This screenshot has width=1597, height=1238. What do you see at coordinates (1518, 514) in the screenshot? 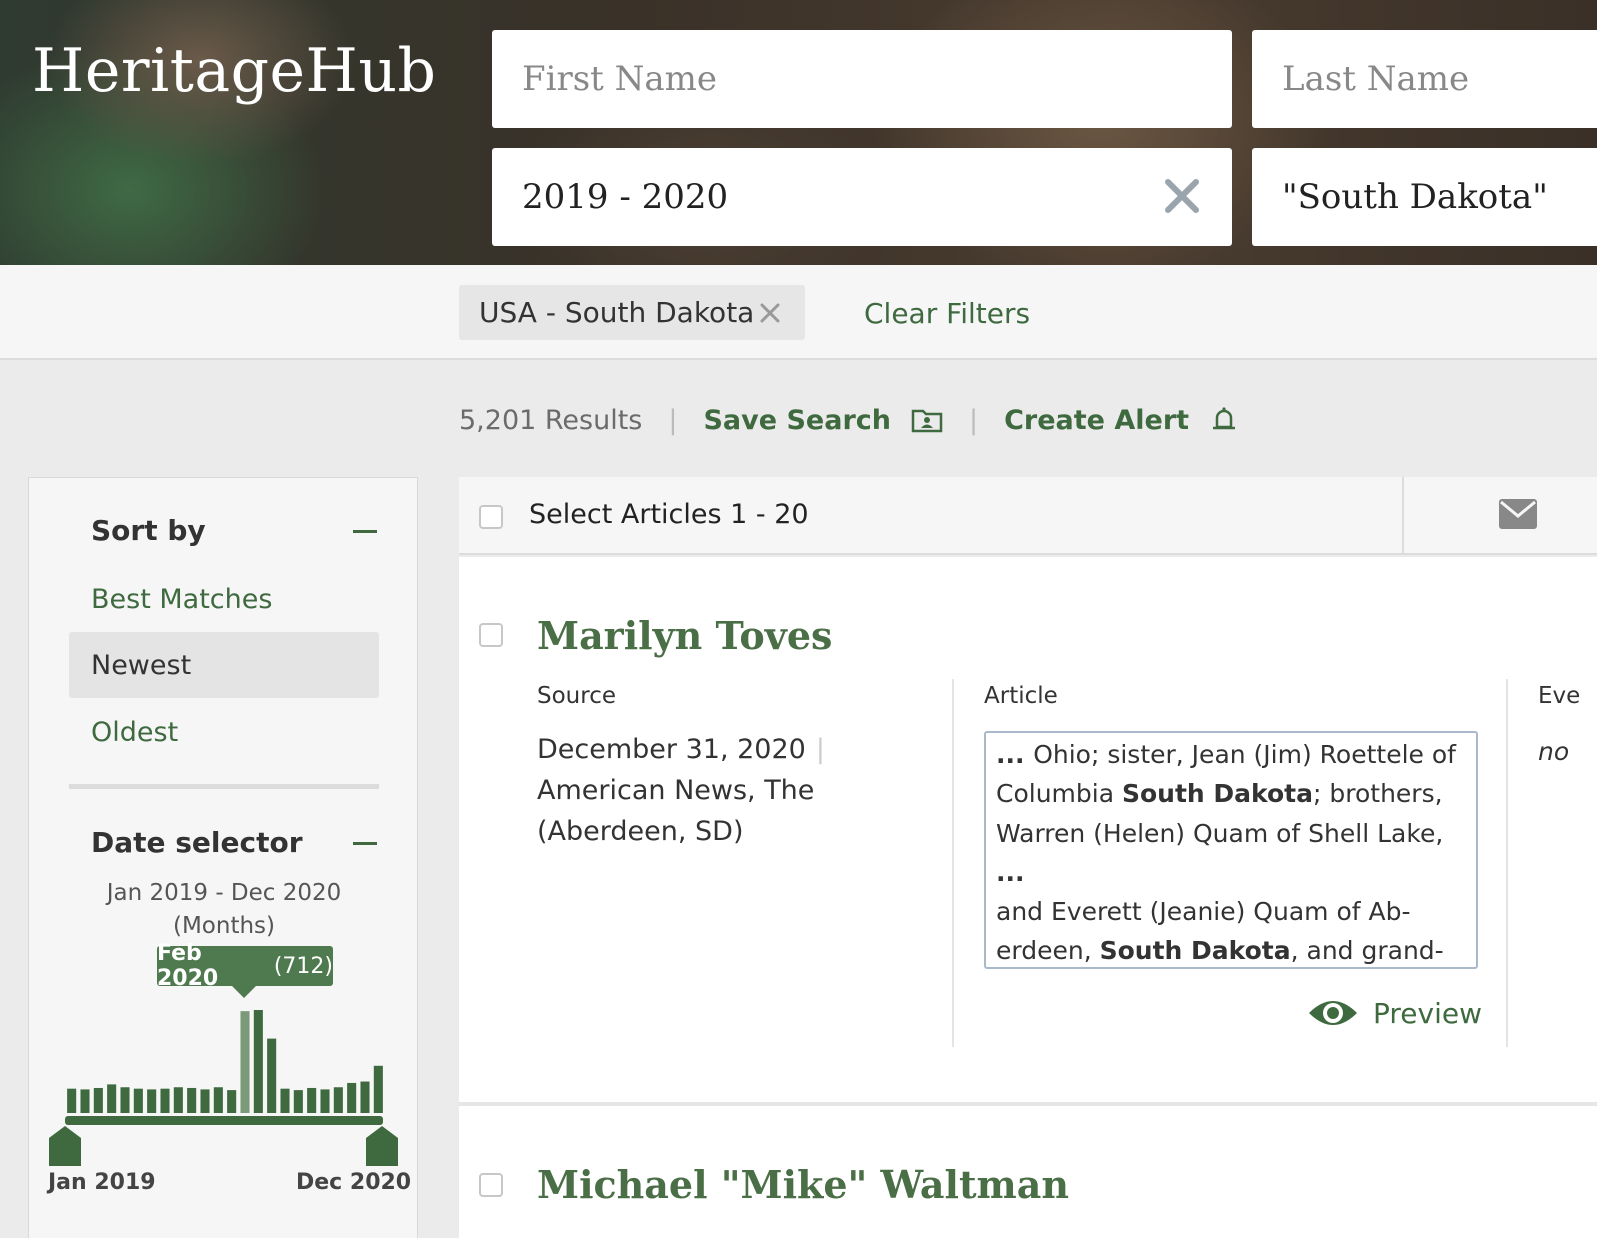
I see `email-icon` at bounding box center [1518, 514].